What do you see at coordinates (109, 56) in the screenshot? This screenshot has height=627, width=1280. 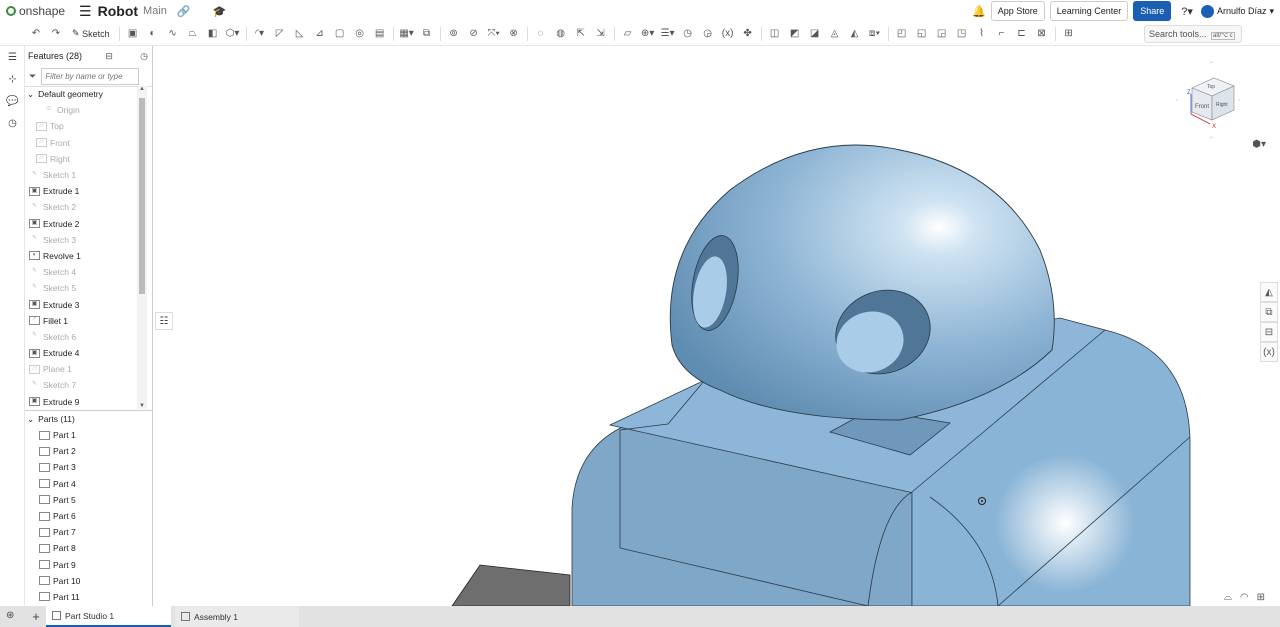 I see `display-states-icon: ⊟` at bounding box center [109, 56].